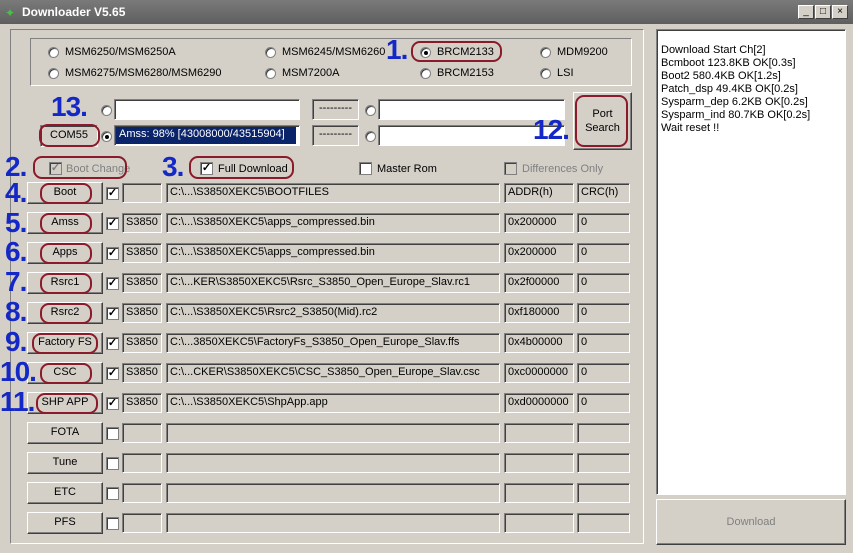  I want to click on file-path-4: C:\...\S3850XEKC5\Rsrc2_S3850(Mid).rc2, so click(333, 313).